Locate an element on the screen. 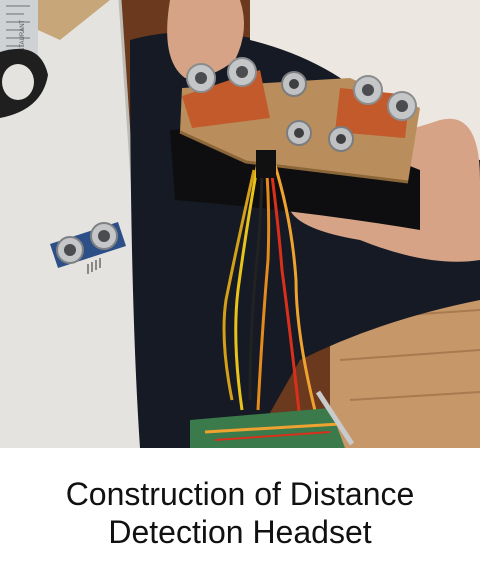  caption-line-1: Construction of Distance is located at coordinates (240, 493).